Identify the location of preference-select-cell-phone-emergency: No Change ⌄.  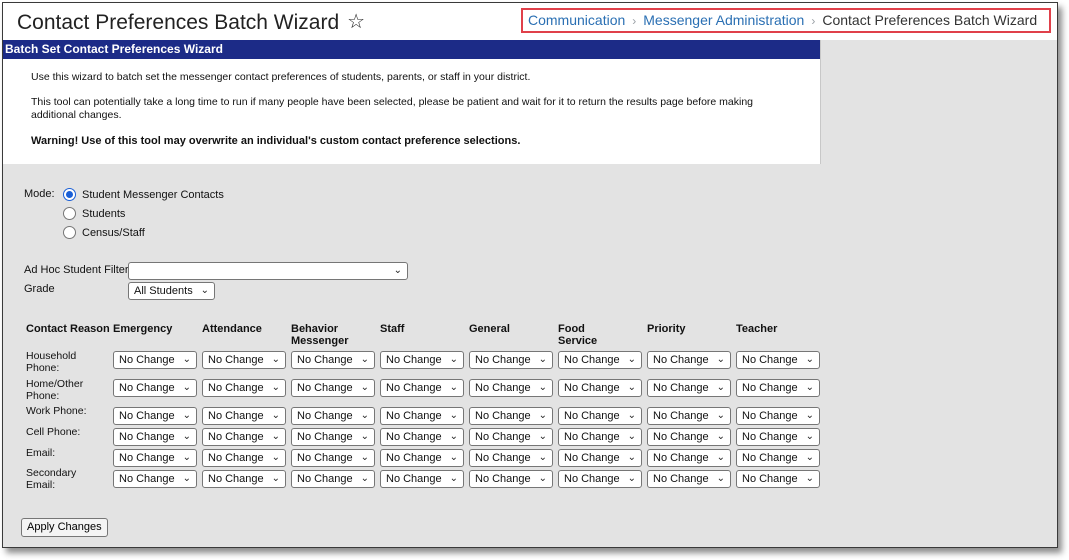
(155, 437).